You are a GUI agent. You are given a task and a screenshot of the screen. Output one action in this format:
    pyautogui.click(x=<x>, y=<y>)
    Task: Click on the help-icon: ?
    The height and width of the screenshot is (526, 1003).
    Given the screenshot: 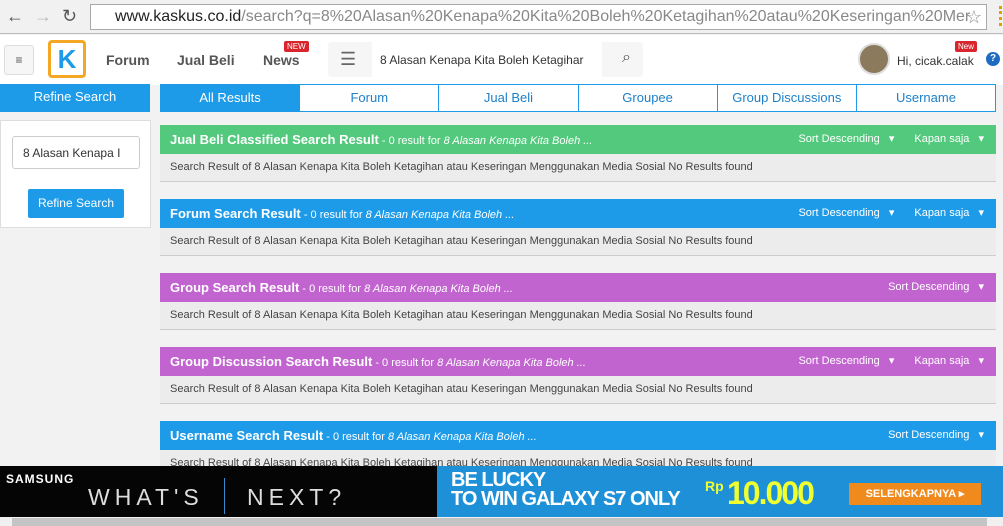 What is the action you would take?
    pyautogui.click(x=993, y=59)
    